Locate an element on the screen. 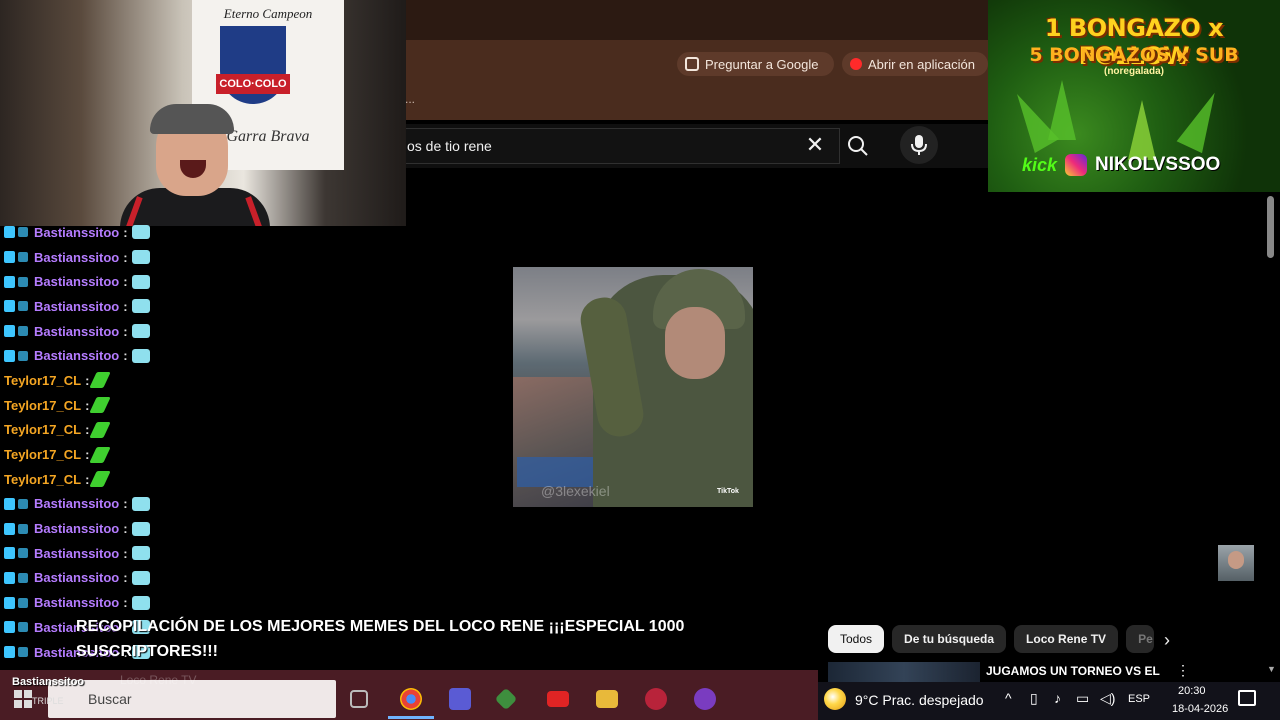 The height and width of the screenshot is (720, 1280). chat-overlay-user: Bastianssitoo is located at coordinates (48, 682).